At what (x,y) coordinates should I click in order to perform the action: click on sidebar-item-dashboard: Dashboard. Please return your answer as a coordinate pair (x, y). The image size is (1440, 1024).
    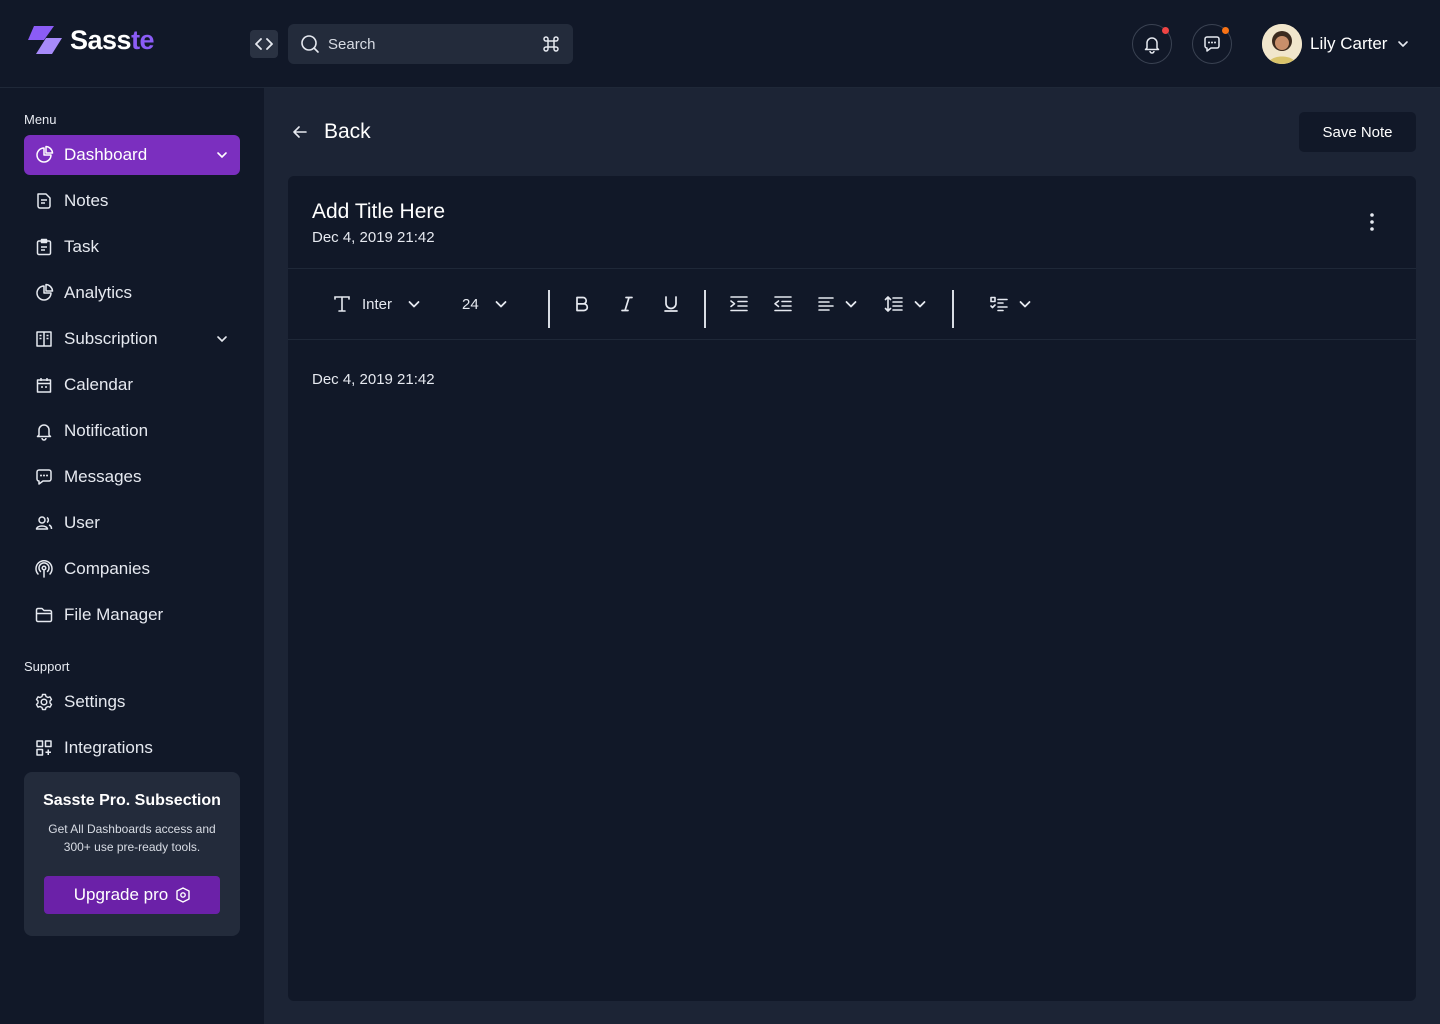
    Looking at the image, I should click on (132, 155).